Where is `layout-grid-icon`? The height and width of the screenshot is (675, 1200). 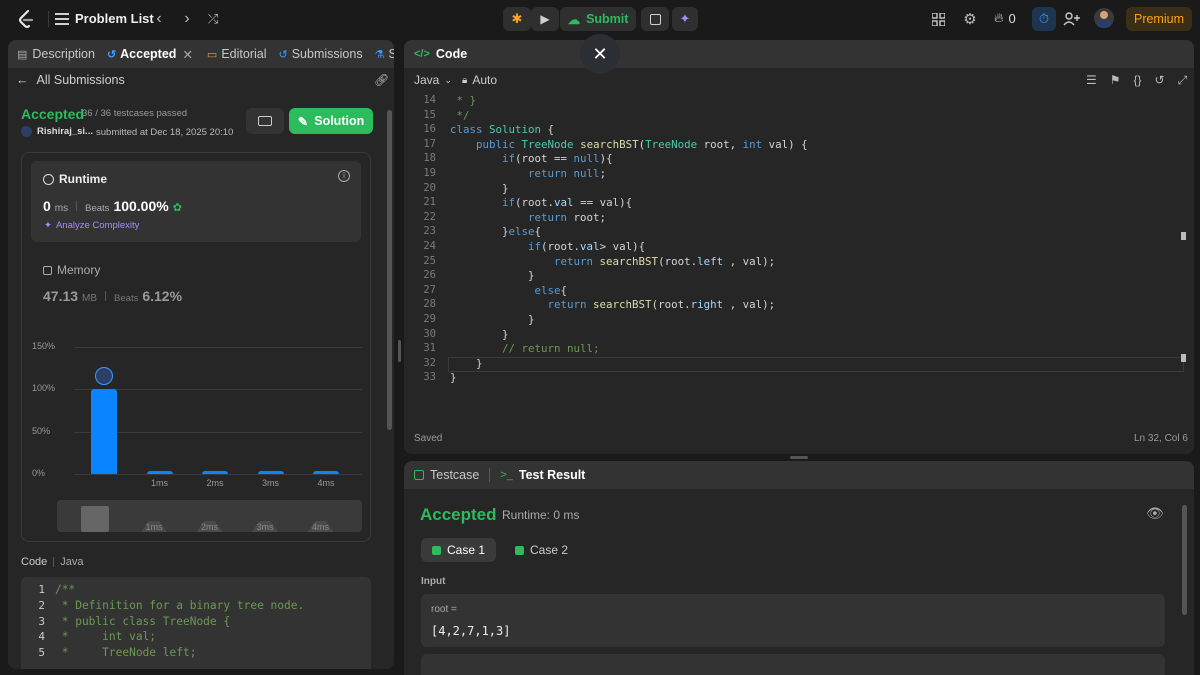
layout-grid-icon is located at coordinates (938, 19).